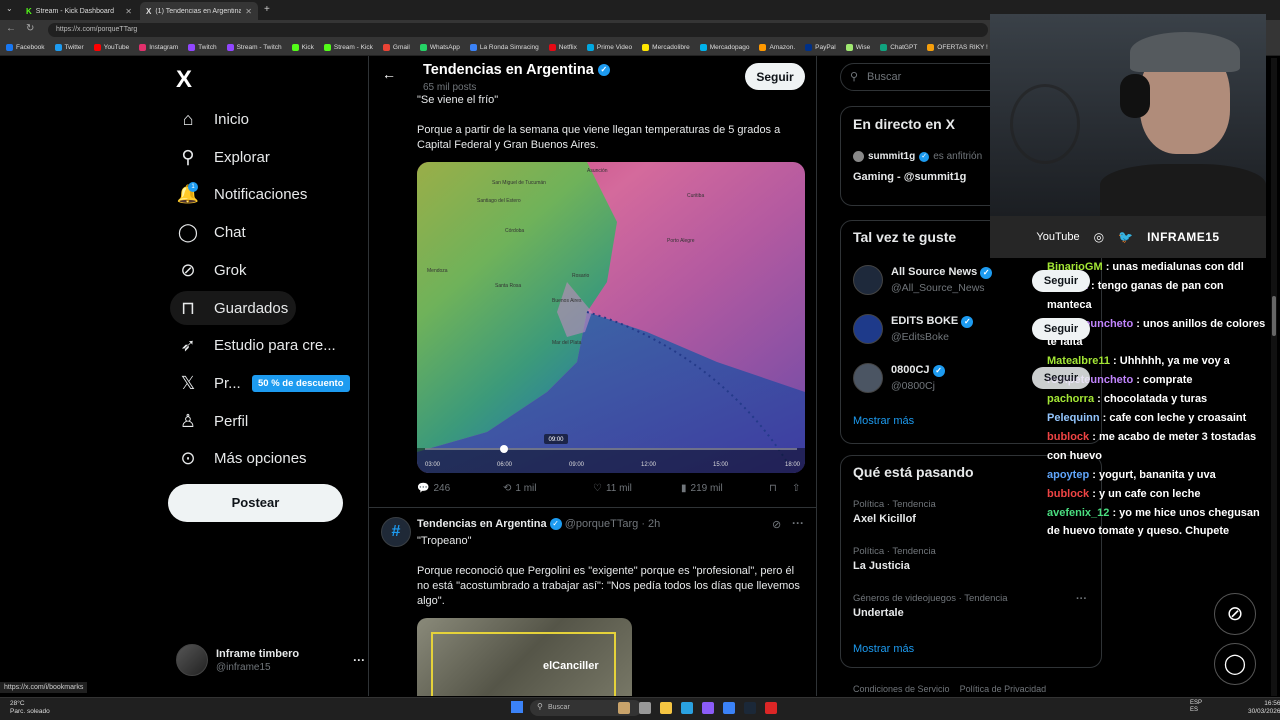  Describe the element at coordinates (439, 47) in the screenshot. I see `bookmark-item: WhatsApp` at that location.